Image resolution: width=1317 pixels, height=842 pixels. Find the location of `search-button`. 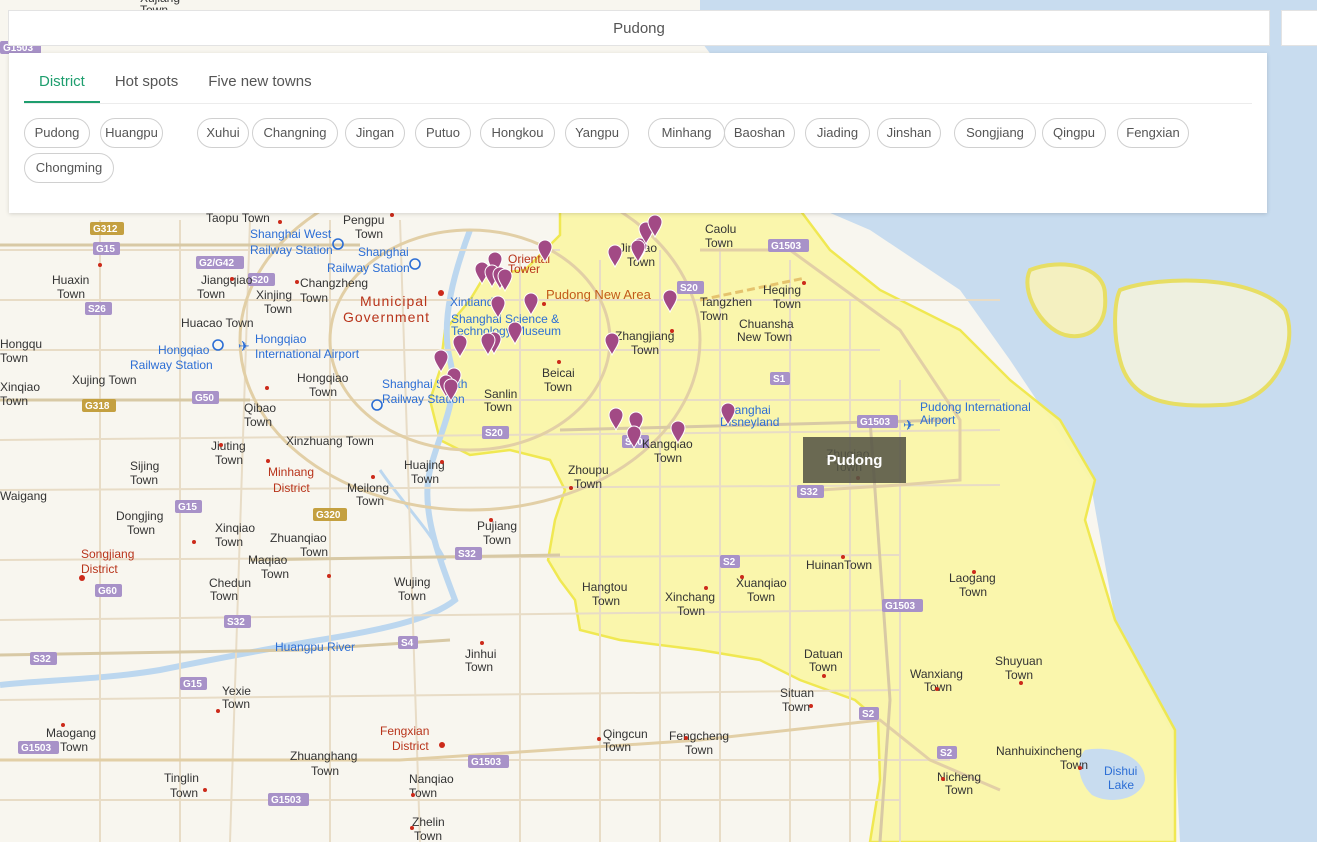

search-button is located at coordinates (1299, 28).